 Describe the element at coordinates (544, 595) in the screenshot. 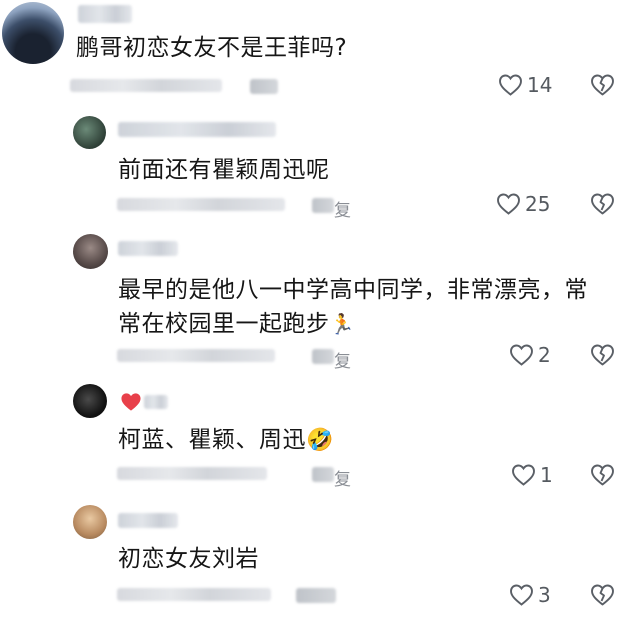

I see `like-count: 3` at that location.